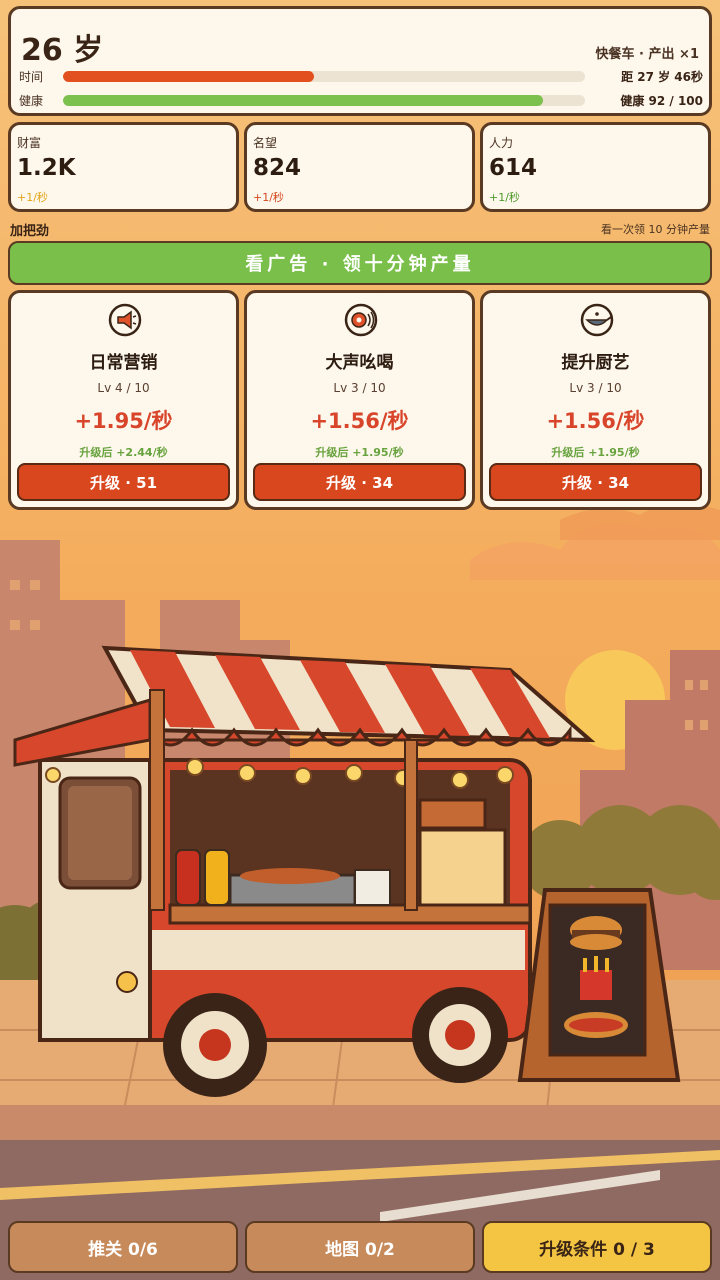 The image size is (720, 1280). Describe the element at coordinates (359, 167) in the screenshot. I see `stat-card-fame: 名望 824 +1/秒` at that location.